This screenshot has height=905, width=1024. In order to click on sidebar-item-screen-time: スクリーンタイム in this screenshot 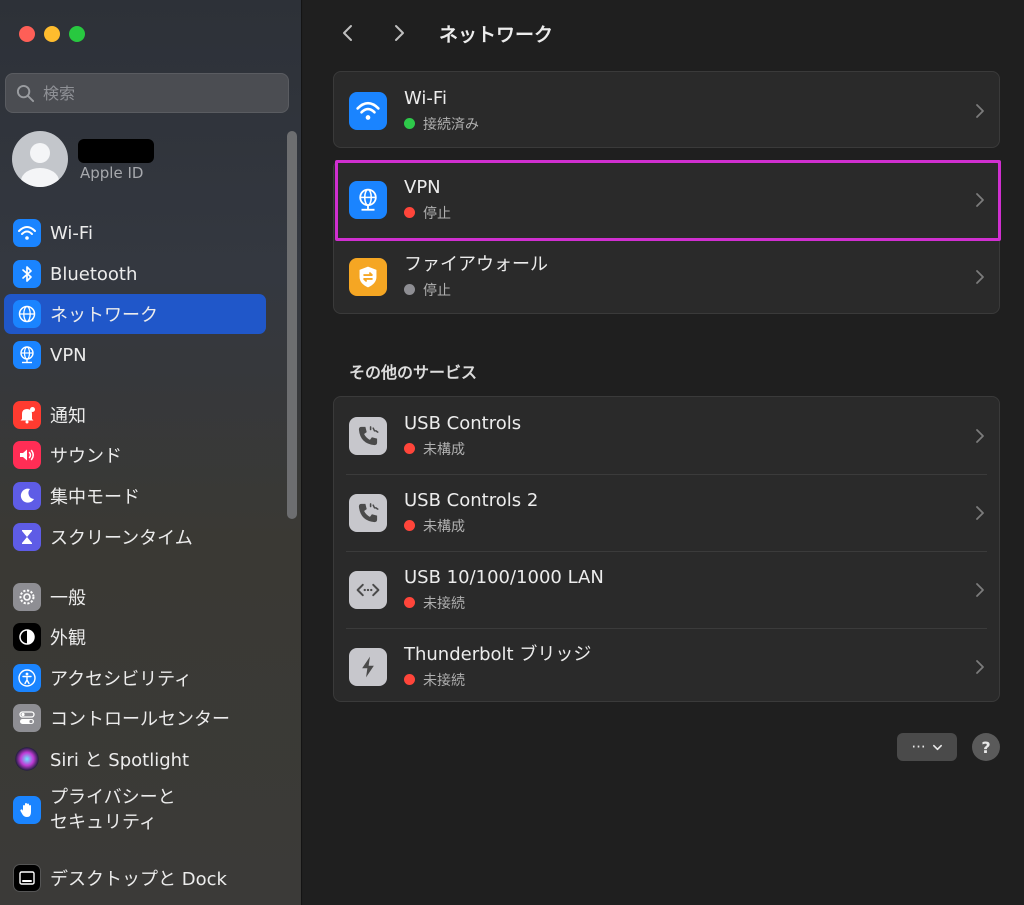, I will do `click(135, 537)`.